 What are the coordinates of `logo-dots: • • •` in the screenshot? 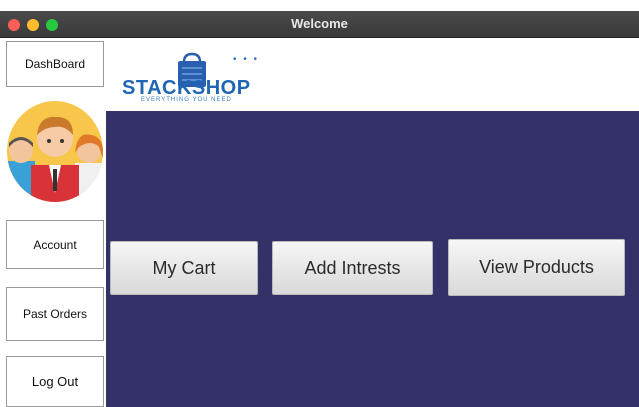 It's located at (246, 59).